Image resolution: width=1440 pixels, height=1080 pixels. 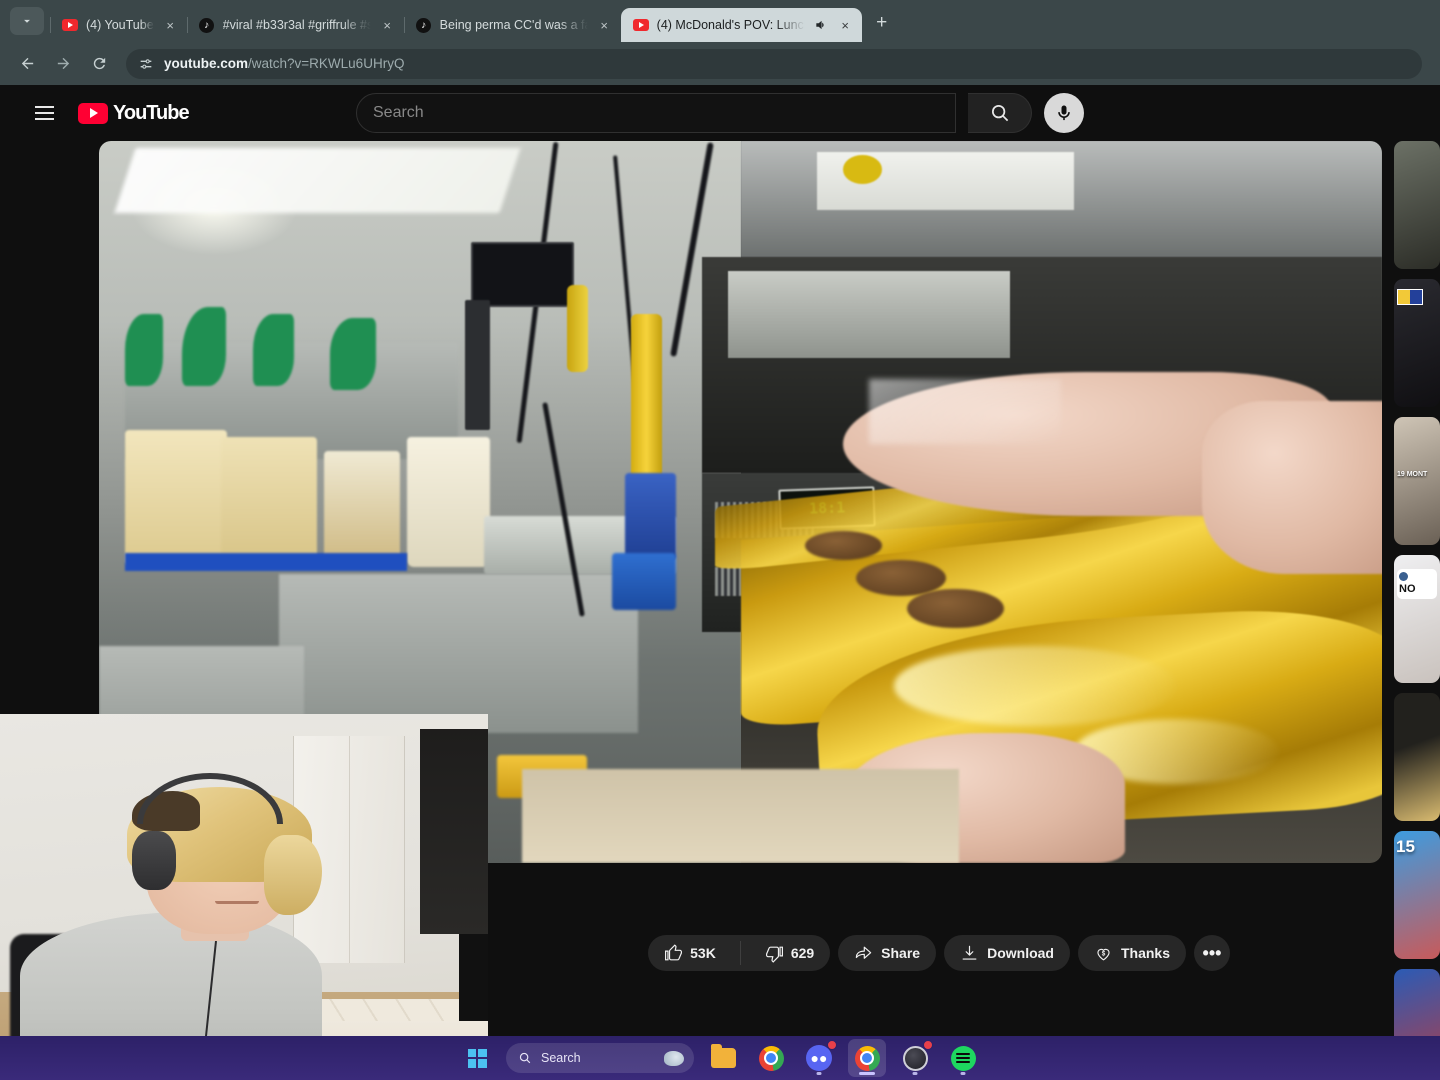 What do you see at coordinates (774, 954) in the screenshot?
I see `thumbs-down-icon` at bounding box center [774, 954].